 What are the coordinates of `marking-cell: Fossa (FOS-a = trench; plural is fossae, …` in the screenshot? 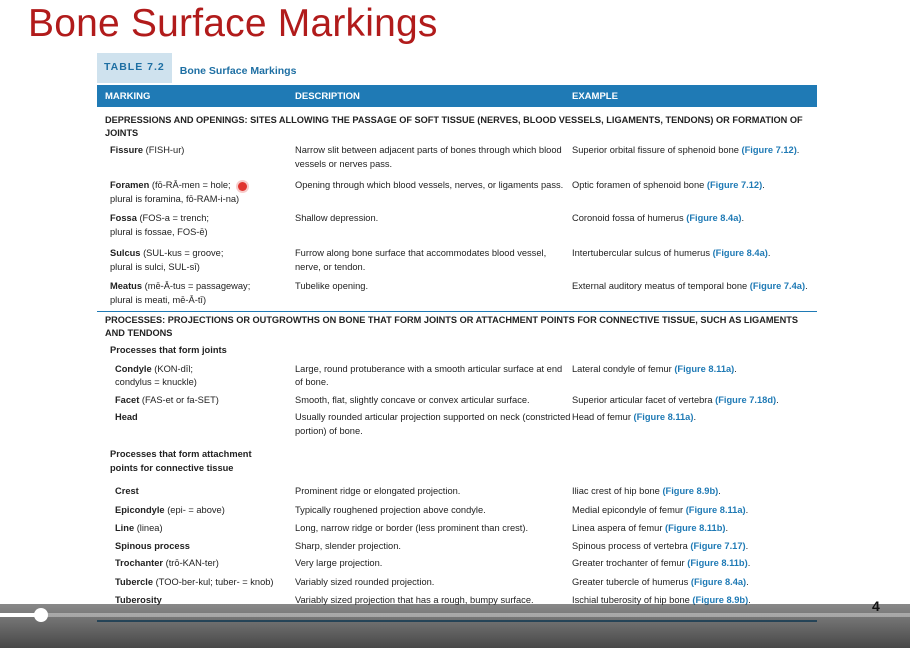 It's located at (196, 225).